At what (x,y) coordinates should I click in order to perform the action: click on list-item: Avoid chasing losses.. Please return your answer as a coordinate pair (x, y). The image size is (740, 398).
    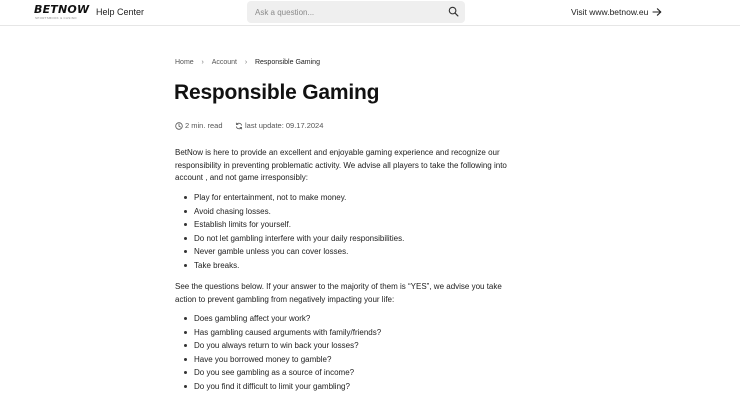
    Looking at the image, I should click on (354, 212).